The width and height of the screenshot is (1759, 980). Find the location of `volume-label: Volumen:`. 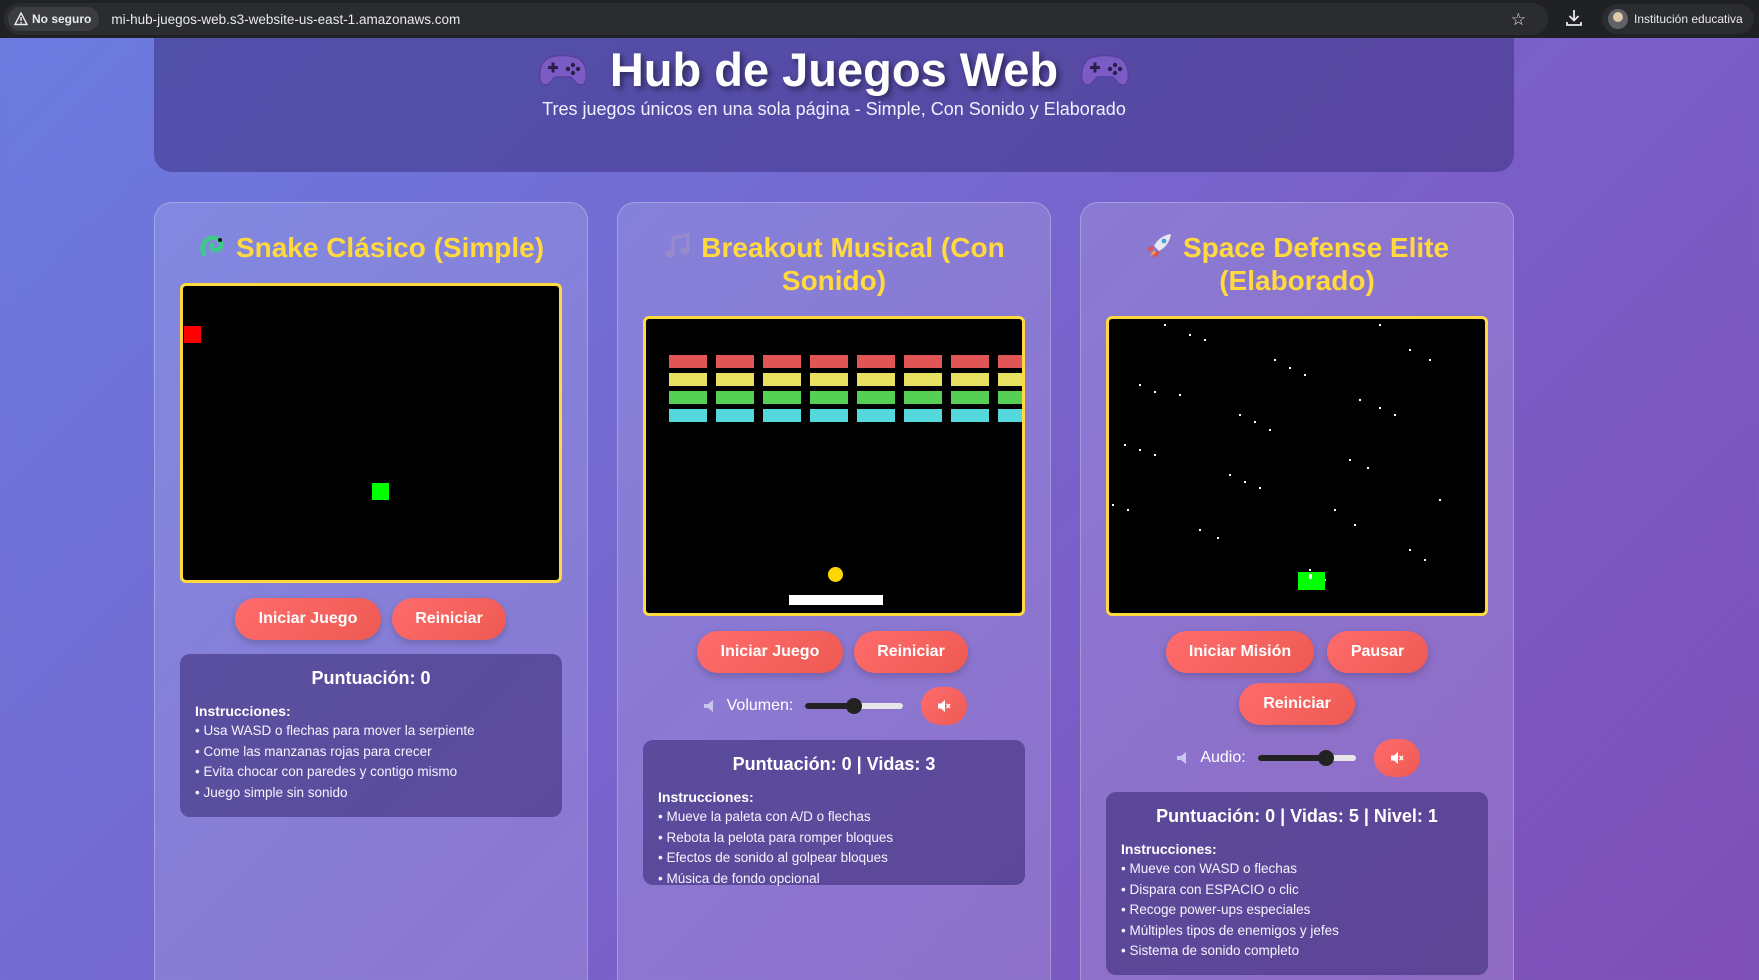

volume-label: Volumen: is located at coordinates (760, 705).